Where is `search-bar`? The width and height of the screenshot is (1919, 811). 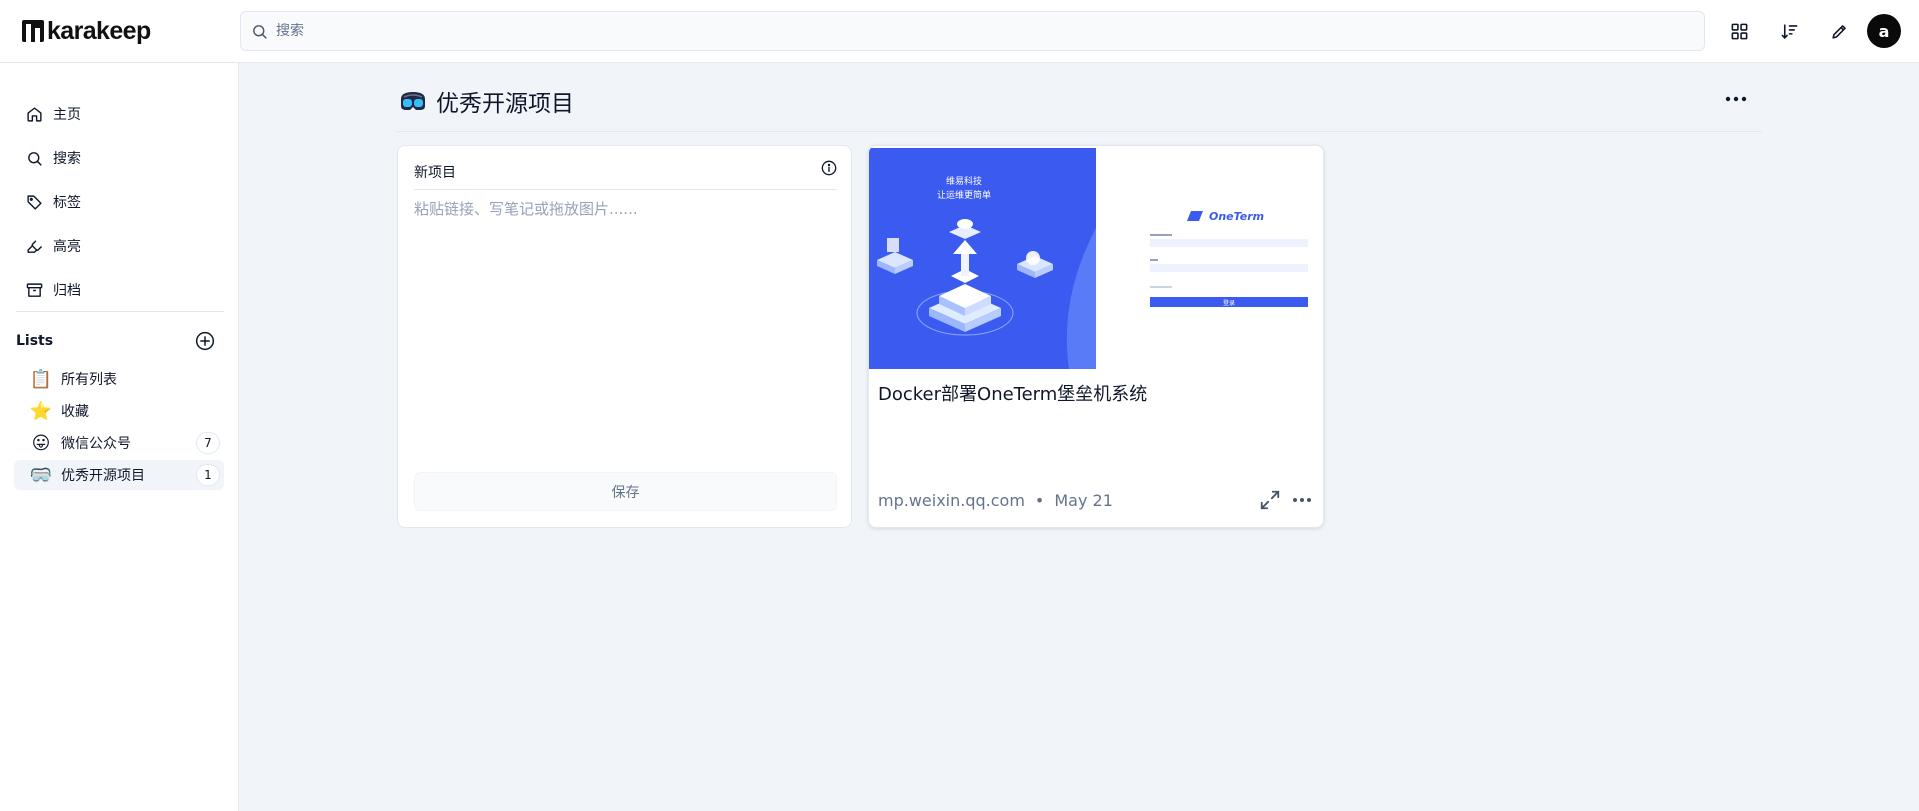 search-bar is located at coordinates (972, 31).